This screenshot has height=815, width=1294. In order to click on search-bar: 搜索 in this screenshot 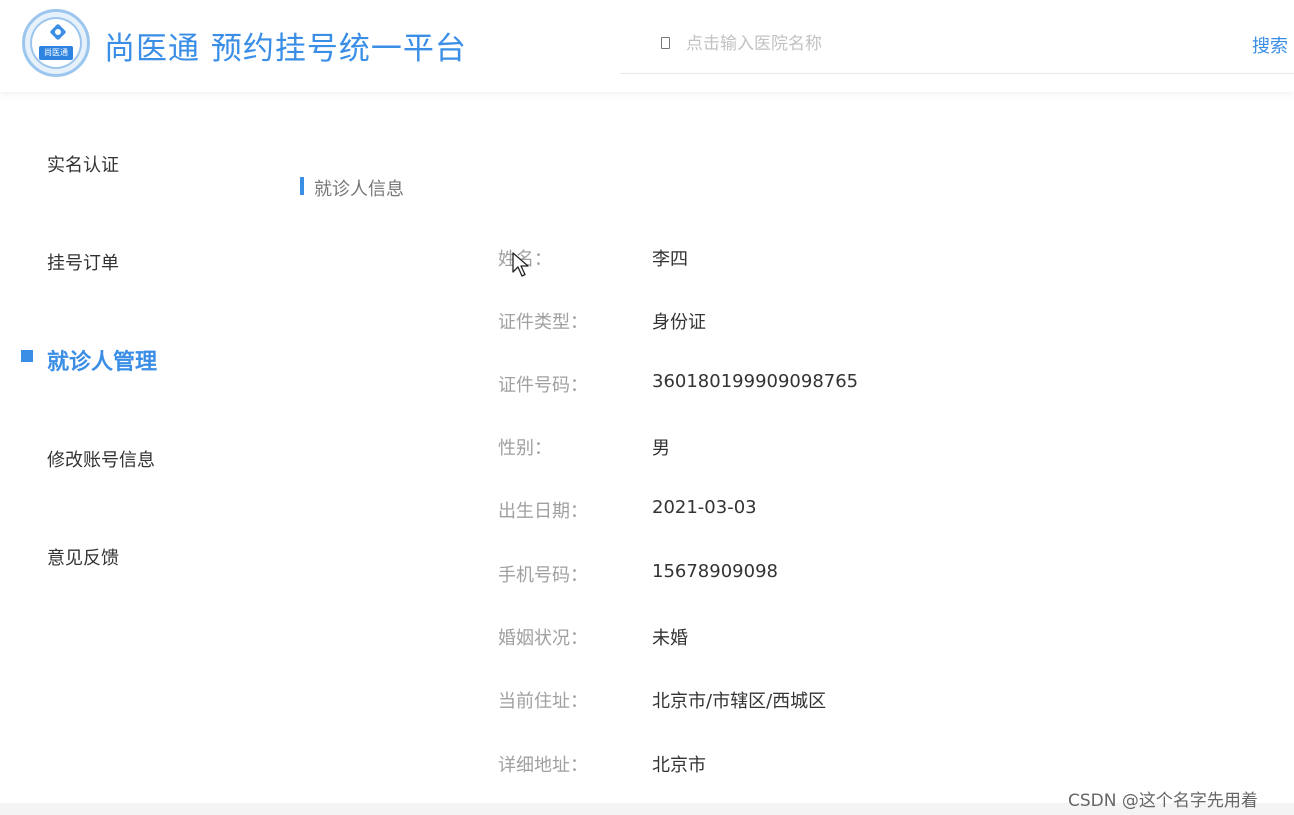, I will do `click(957, 44)`.